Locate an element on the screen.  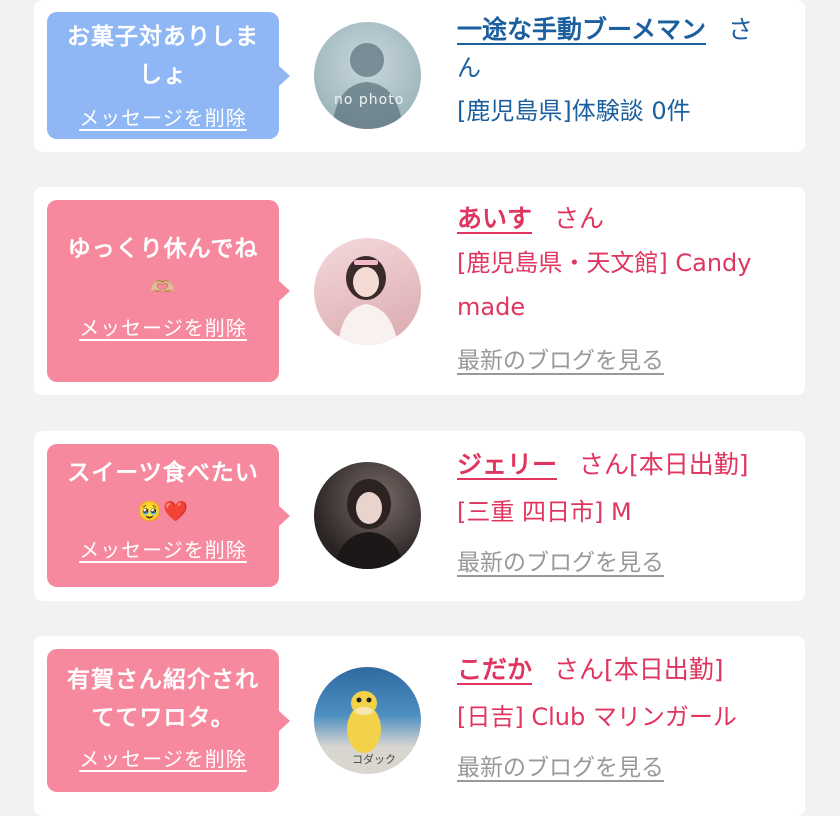
message-bubble: 有賀さん紹介され ててワロタ。 メッセージを削除 is located at coordinates (168, 720).